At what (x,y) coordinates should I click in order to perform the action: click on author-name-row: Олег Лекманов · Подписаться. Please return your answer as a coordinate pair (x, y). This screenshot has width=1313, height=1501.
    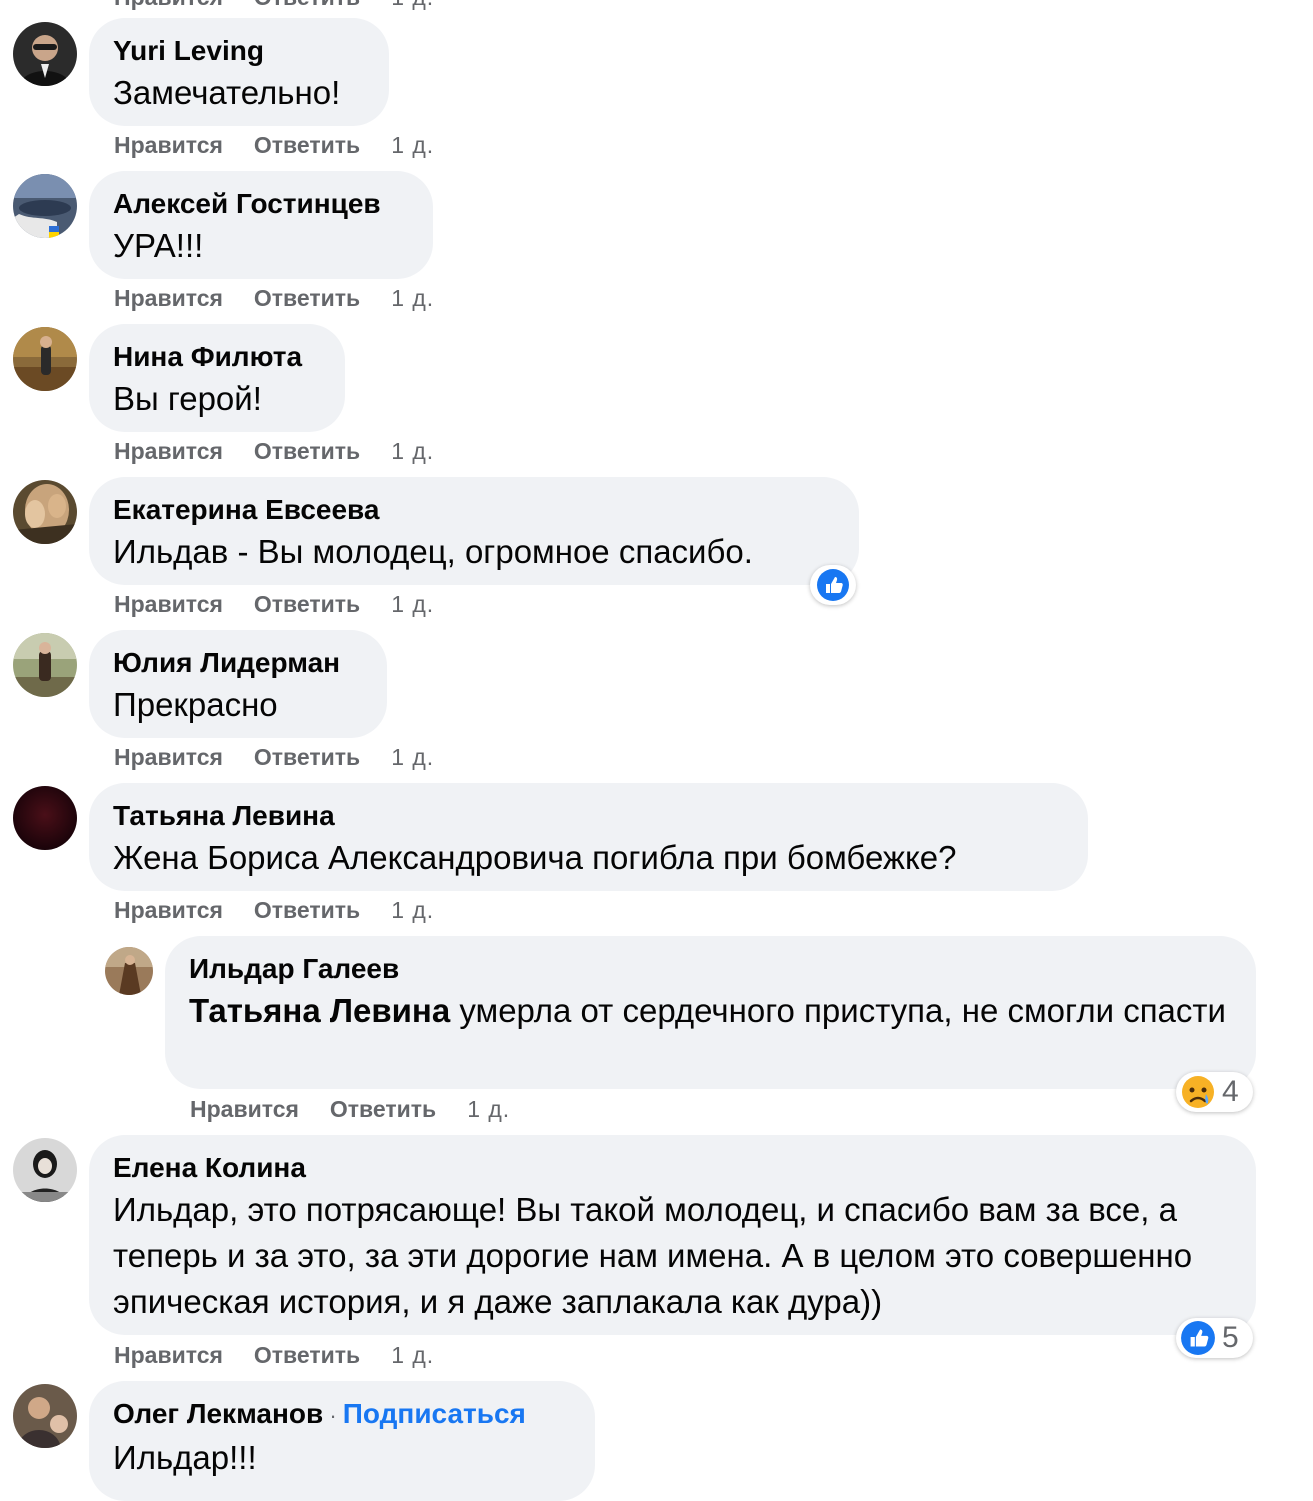
    Looking at the image, I should click on (342, 1415).